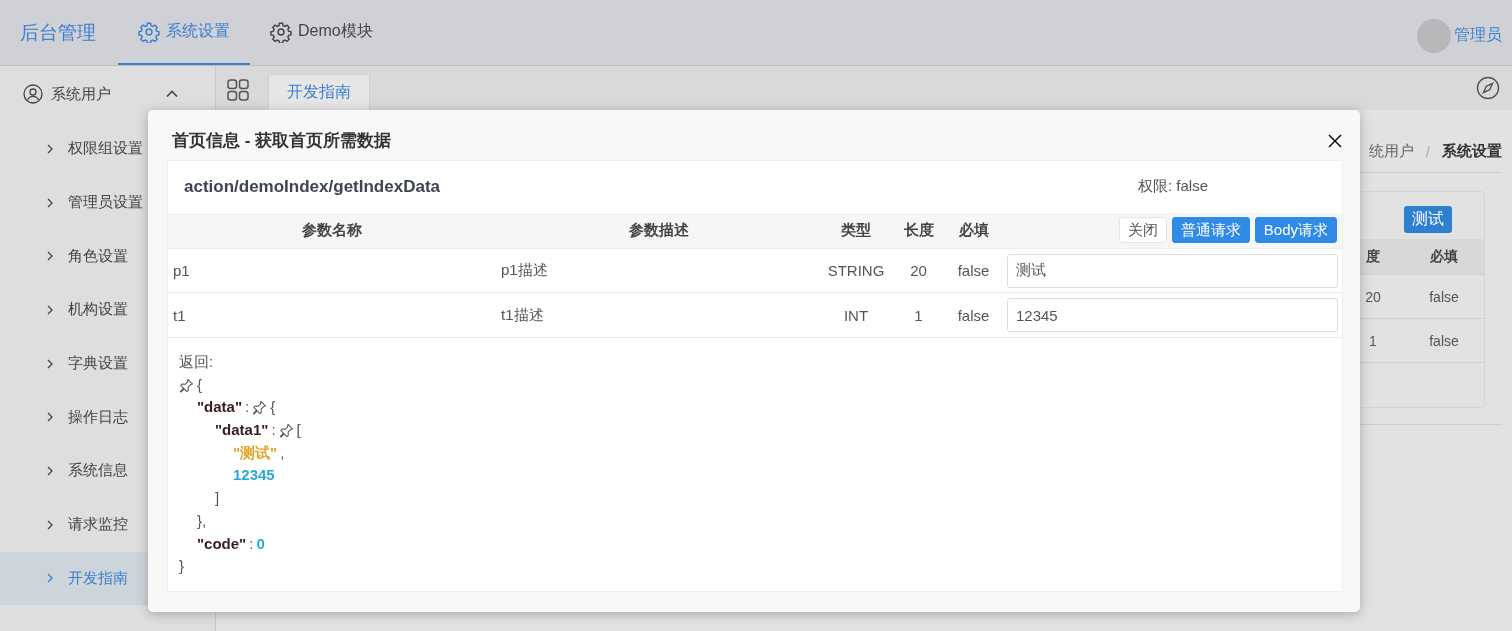 This screenshot has width=1512, height=631. I want to click on sidebar-item: 系统信息, so click(107, 471).